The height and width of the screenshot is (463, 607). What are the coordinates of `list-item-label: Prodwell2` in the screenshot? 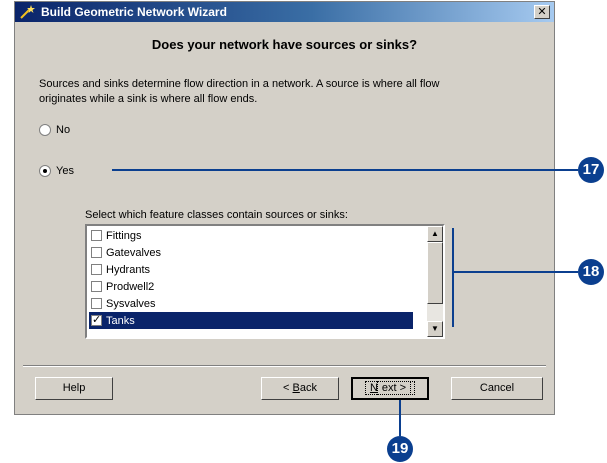 It's located at (130, 286).